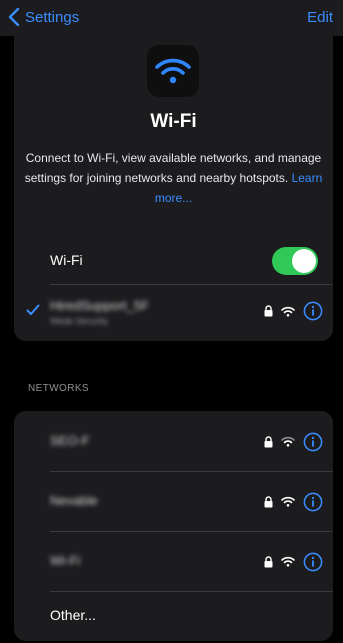 The width and height of the screenshot is (343, 643). I want to click on wifi-icon, so click(173, 71).